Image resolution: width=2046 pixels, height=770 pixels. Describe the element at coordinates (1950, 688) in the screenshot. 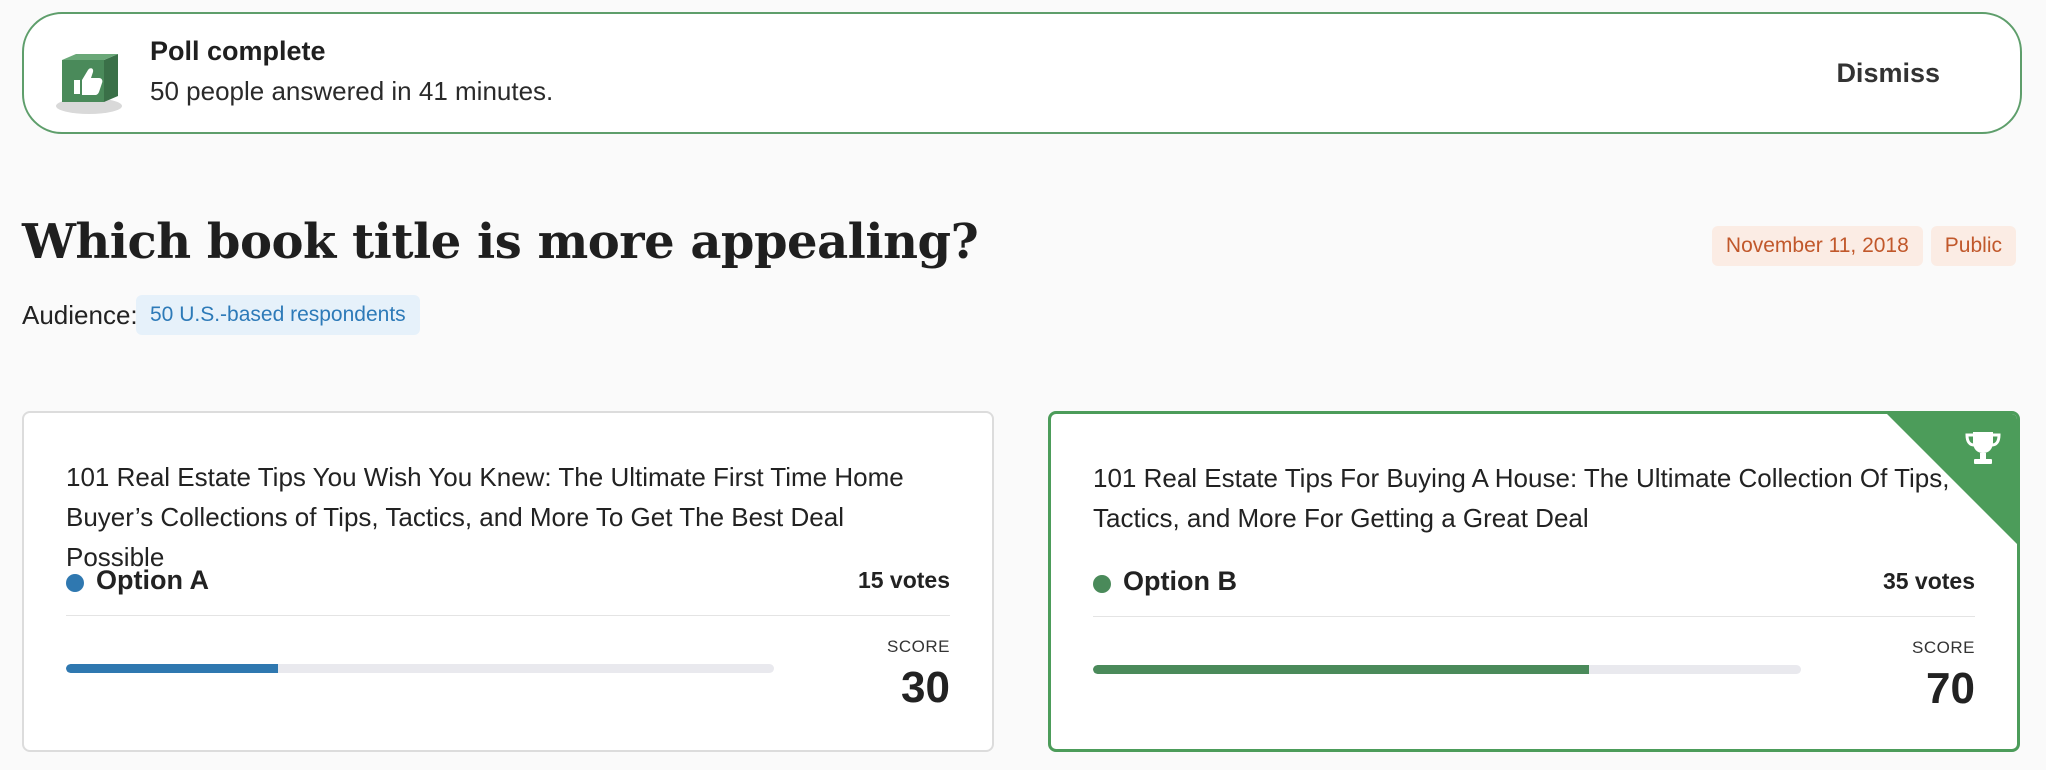

I see `score-value: 70` at that location.